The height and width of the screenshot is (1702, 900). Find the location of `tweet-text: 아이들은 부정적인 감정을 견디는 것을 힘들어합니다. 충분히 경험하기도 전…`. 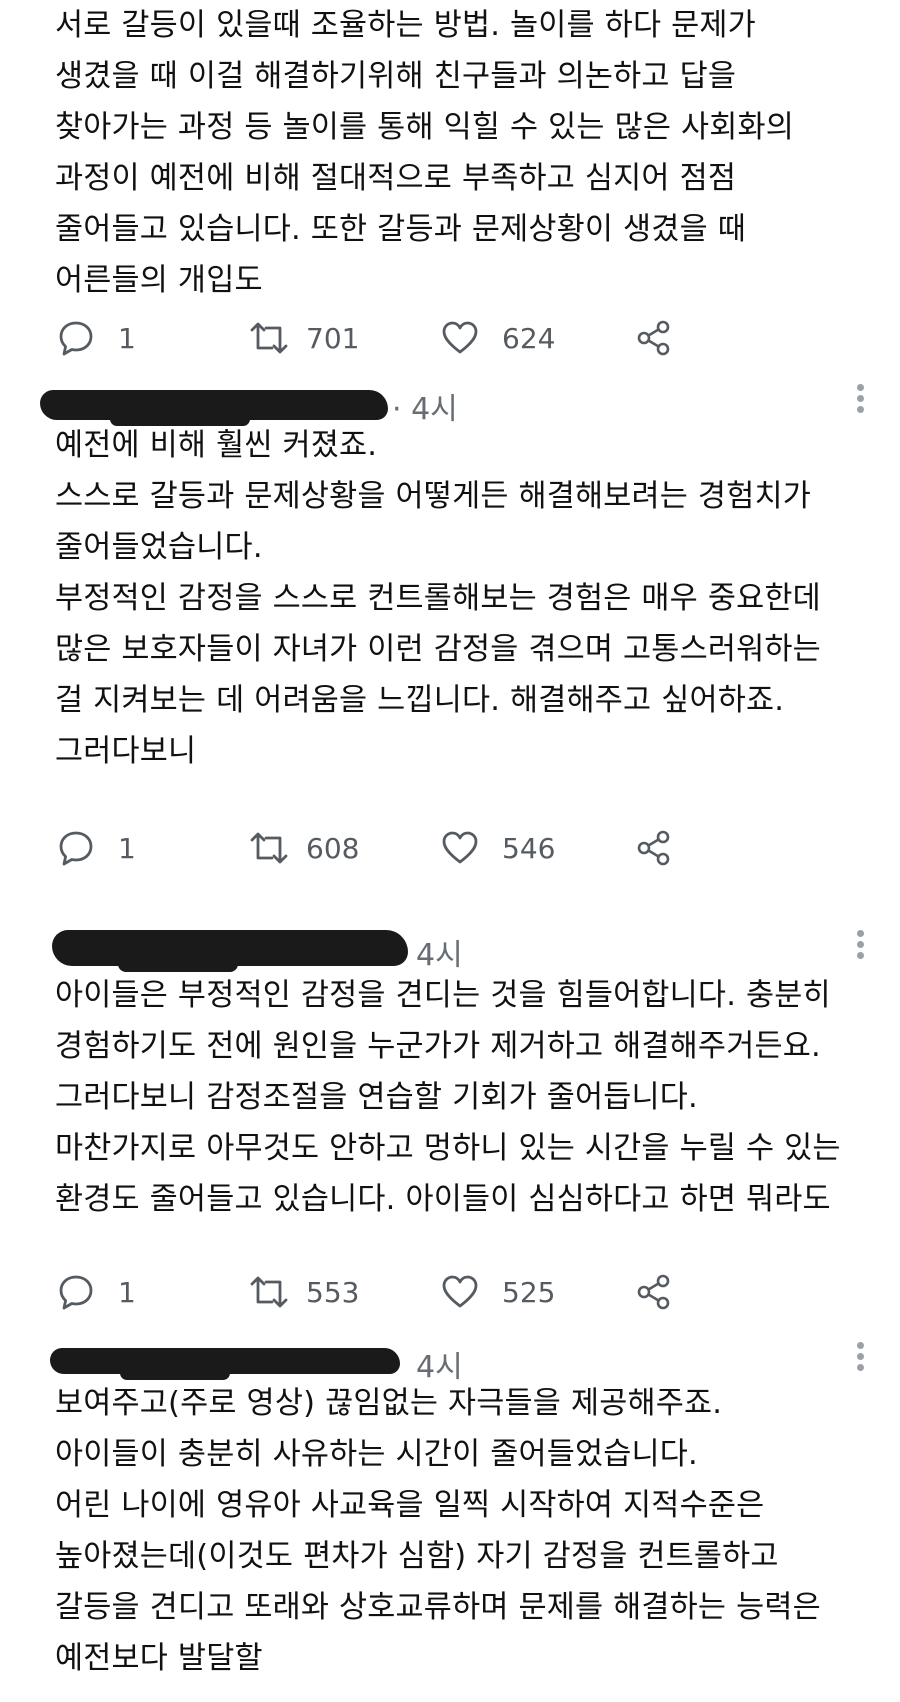

tweet-text: 아이들은 부정적인 감정을 견디는 것을 힘들어합니다. 충분히 경험하기도 전… is located at coordinates (470, 1097).